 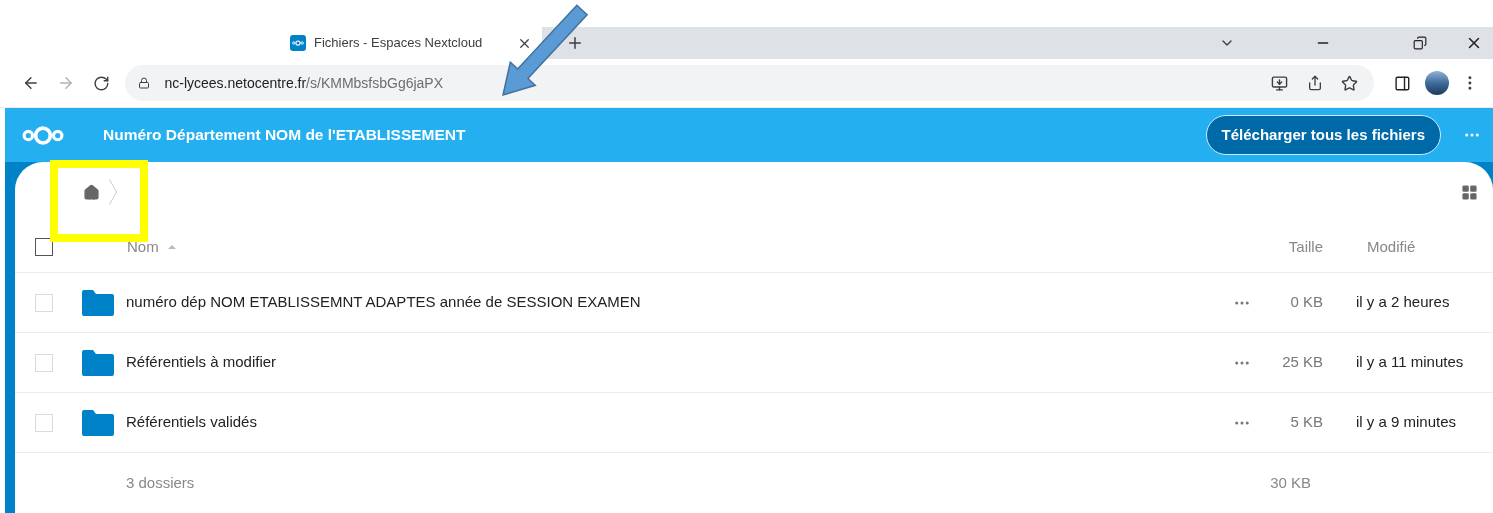 I want to click on chevron-right-icon, so click(x=113, y=192).